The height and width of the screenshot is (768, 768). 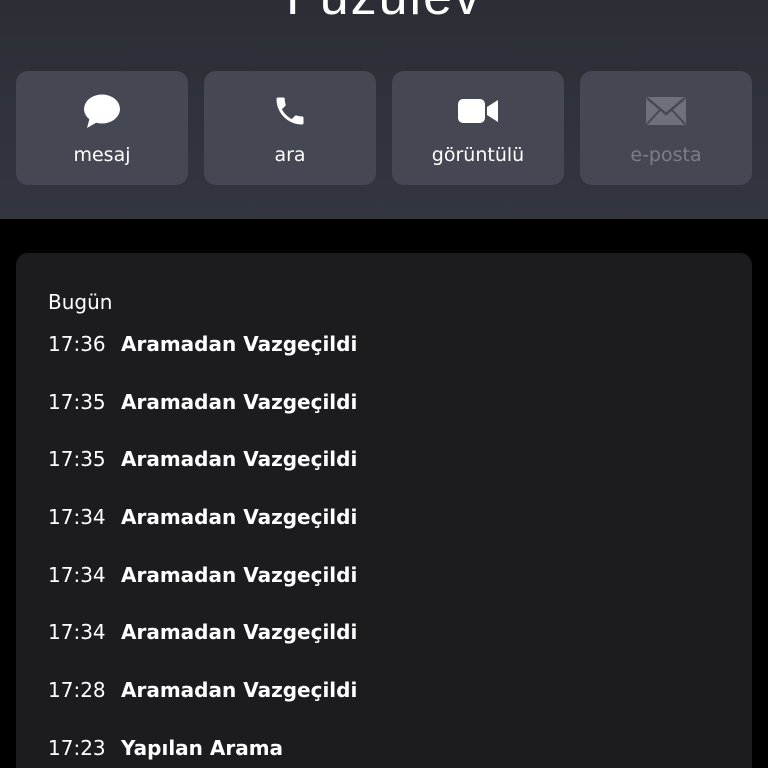 I want to click on email-button: e-posta, so click(x=666, y=128).